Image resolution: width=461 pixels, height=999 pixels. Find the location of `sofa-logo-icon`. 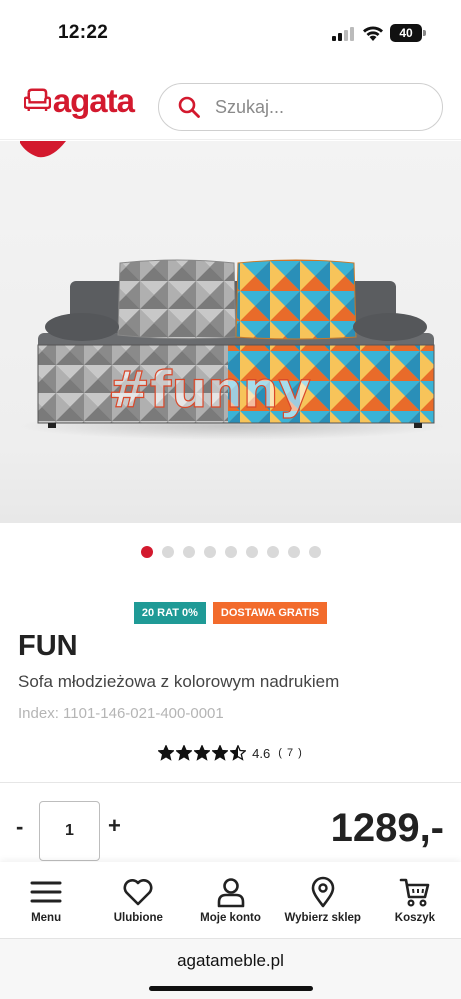

sofa-logo-icon is located at coordinates (37, 100).